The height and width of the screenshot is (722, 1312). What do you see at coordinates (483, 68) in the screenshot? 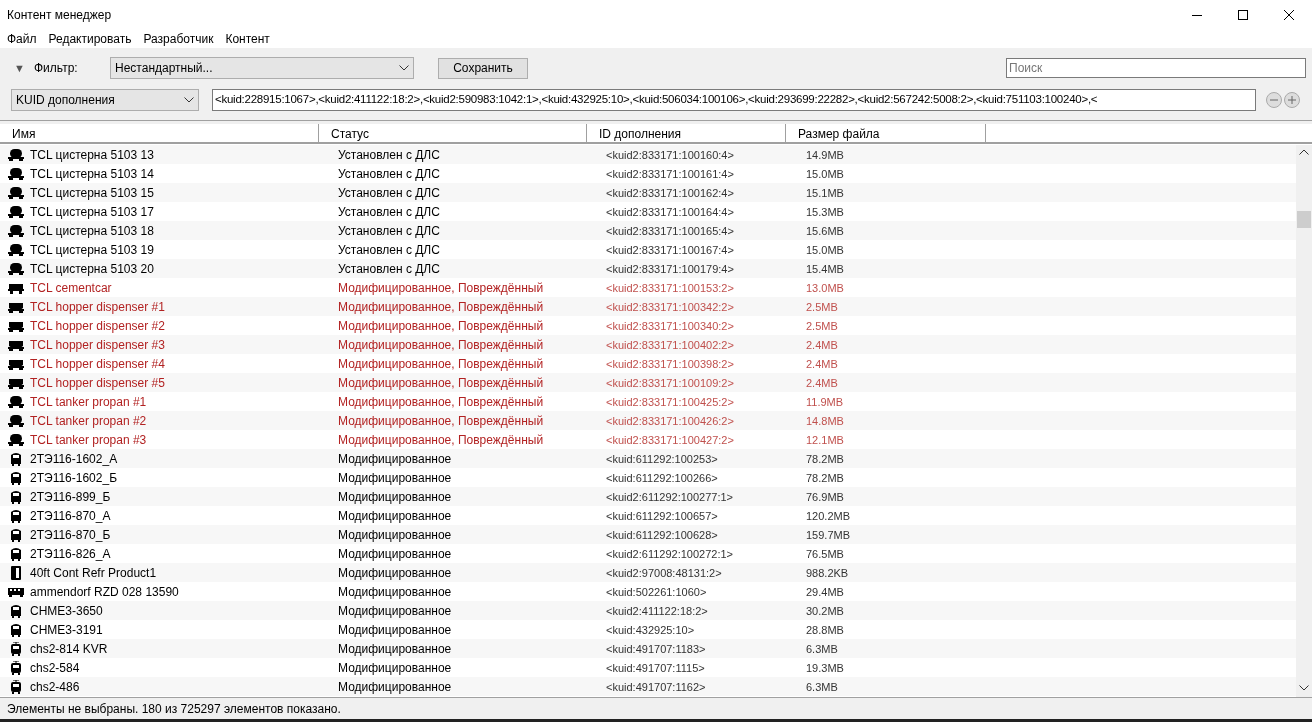
I see `save-button: Сохранить` at bounding box center [483, 68].